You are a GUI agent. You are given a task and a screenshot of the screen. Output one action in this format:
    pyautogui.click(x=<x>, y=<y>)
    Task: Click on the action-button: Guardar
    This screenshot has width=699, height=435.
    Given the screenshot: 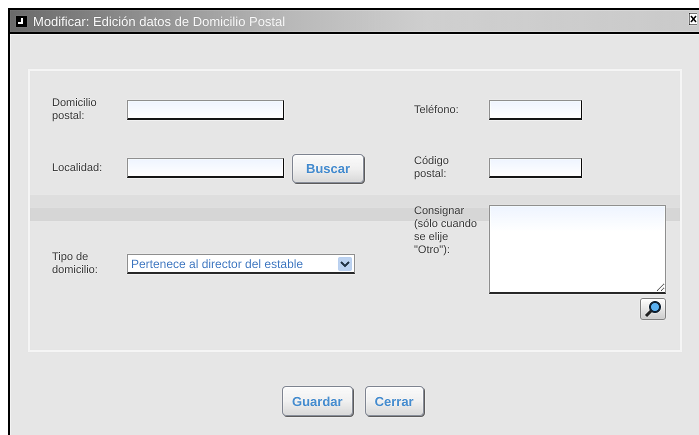 What is the action you would take?
    pyautogui.click(x=317, y=401)
    